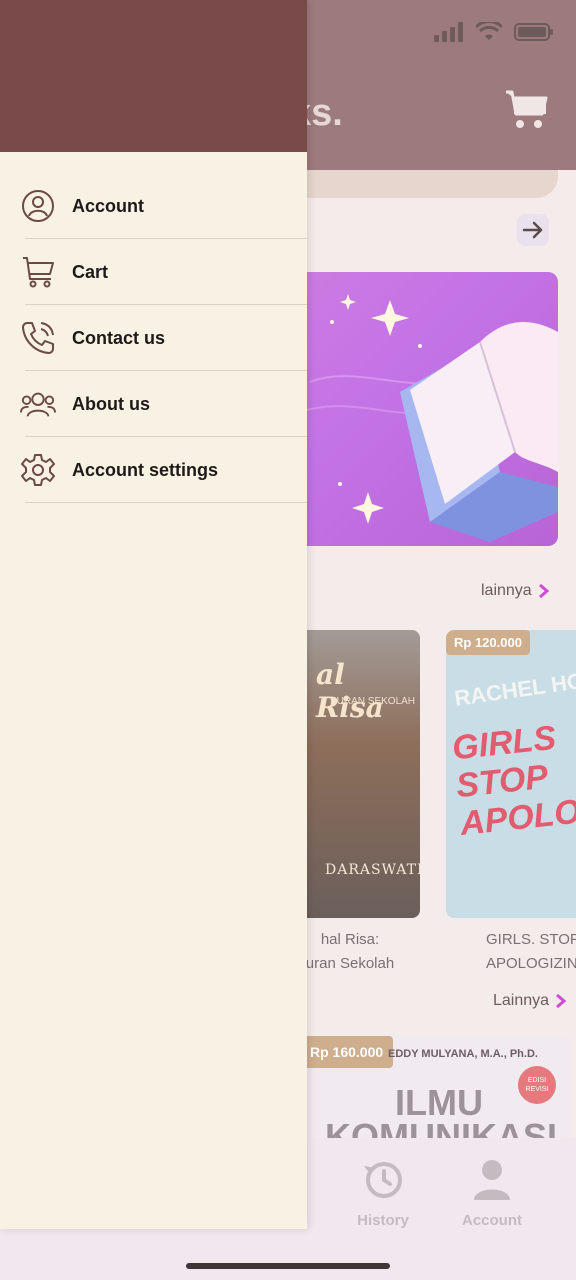 This screenshot has height=1280, width=576. I want to click on book-cover-author: DARASWATI, so click(372, 870).